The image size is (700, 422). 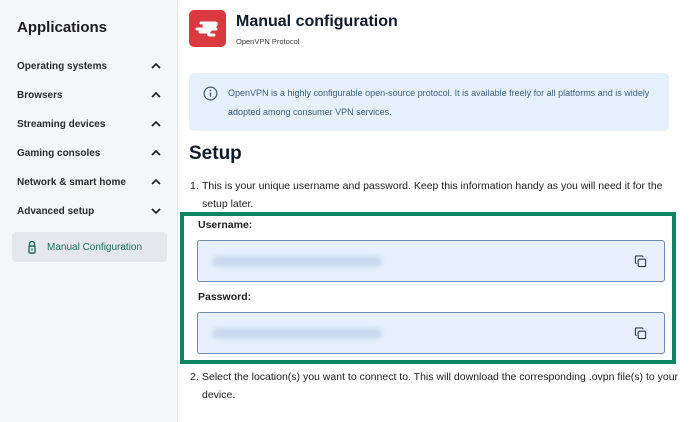 What do you see at coordinates (40, 95) in the screenshot?
I see `sidebar-item-label: Browsers` at bounding box center [40, 95].